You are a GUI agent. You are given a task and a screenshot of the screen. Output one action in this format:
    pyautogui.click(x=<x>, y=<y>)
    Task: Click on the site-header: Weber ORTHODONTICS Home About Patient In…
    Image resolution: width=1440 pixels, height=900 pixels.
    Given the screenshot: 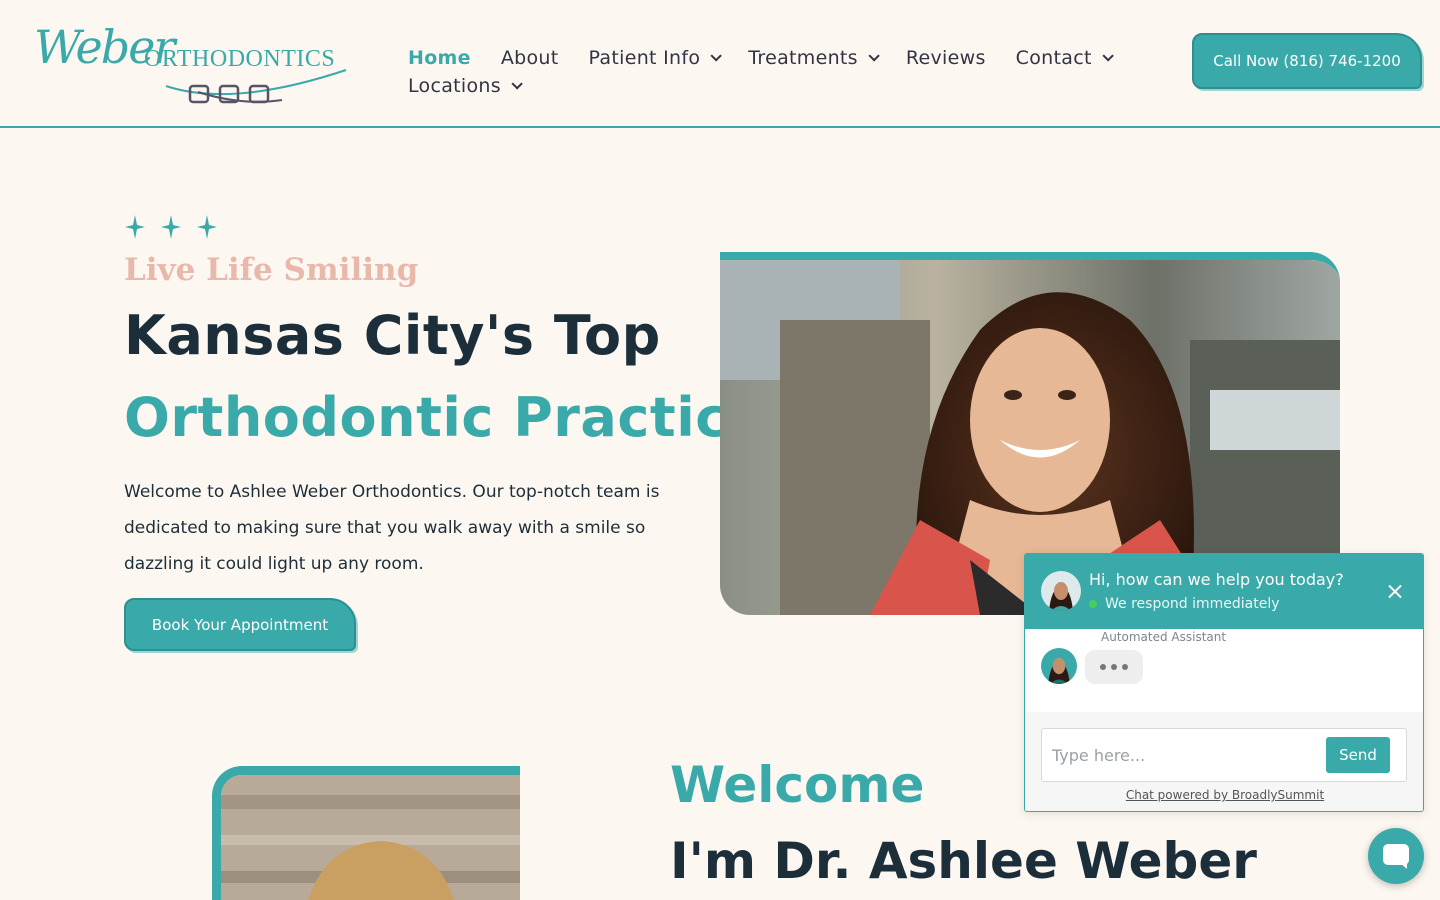 What is the action you would take?
    pyautogui.click(x=720, y=64)
    